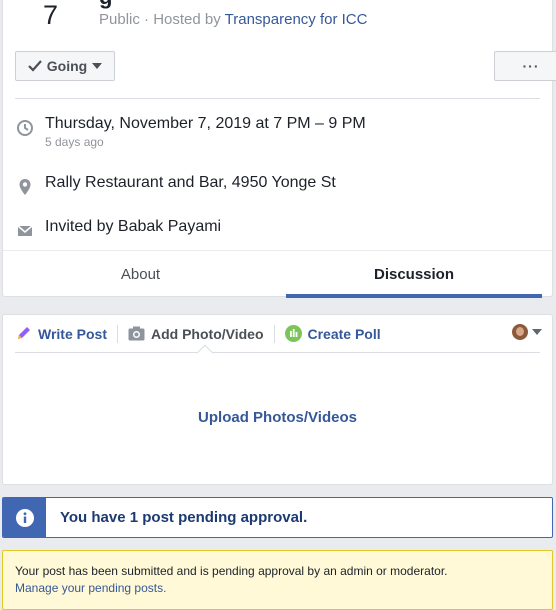 The width and height of the screenshot is (556, 610). What do you see at coordinates (182, 19) in the screenshot?
I see `hosted-prefix: · Hosted by` at bounding box center [182, 19].